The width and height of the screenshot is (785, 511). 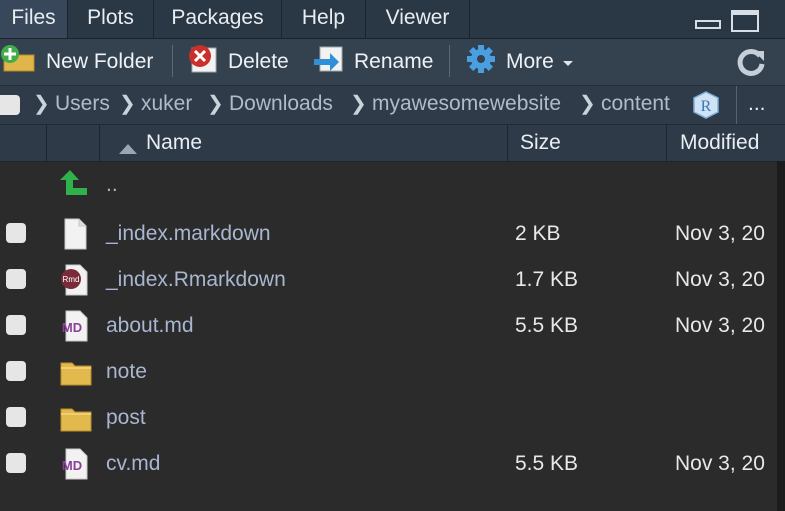 What do you see at coordinates (635, 105) in the screenshot?
I see `breadcrumb-item-content: content` at bounding box center [635, 105].